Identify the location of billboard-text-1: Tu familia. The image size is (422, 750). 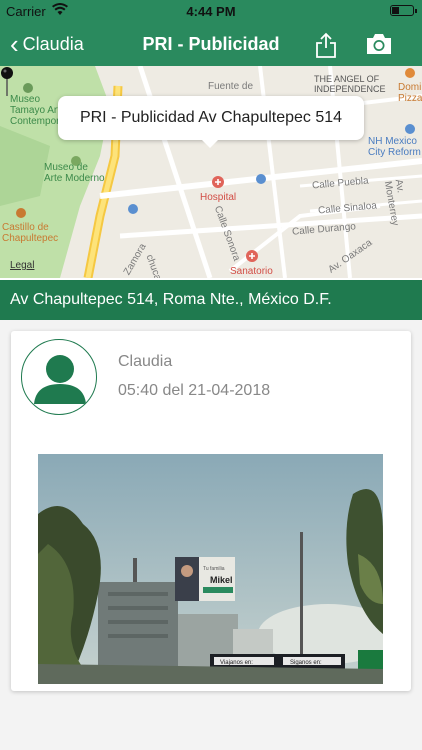
(214, 569).